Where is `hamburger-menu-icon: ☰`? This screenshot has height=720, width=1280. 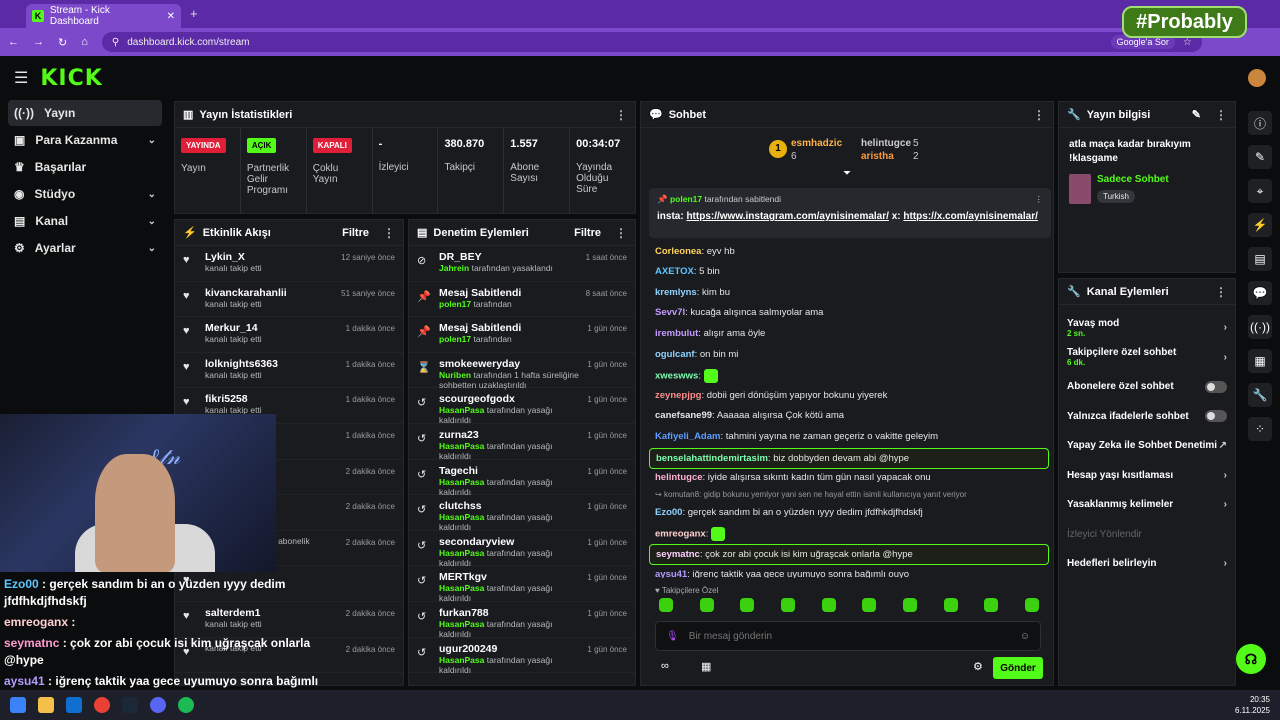
hamburger-menu-icon: ☰ is located at coordinates (21, 78).